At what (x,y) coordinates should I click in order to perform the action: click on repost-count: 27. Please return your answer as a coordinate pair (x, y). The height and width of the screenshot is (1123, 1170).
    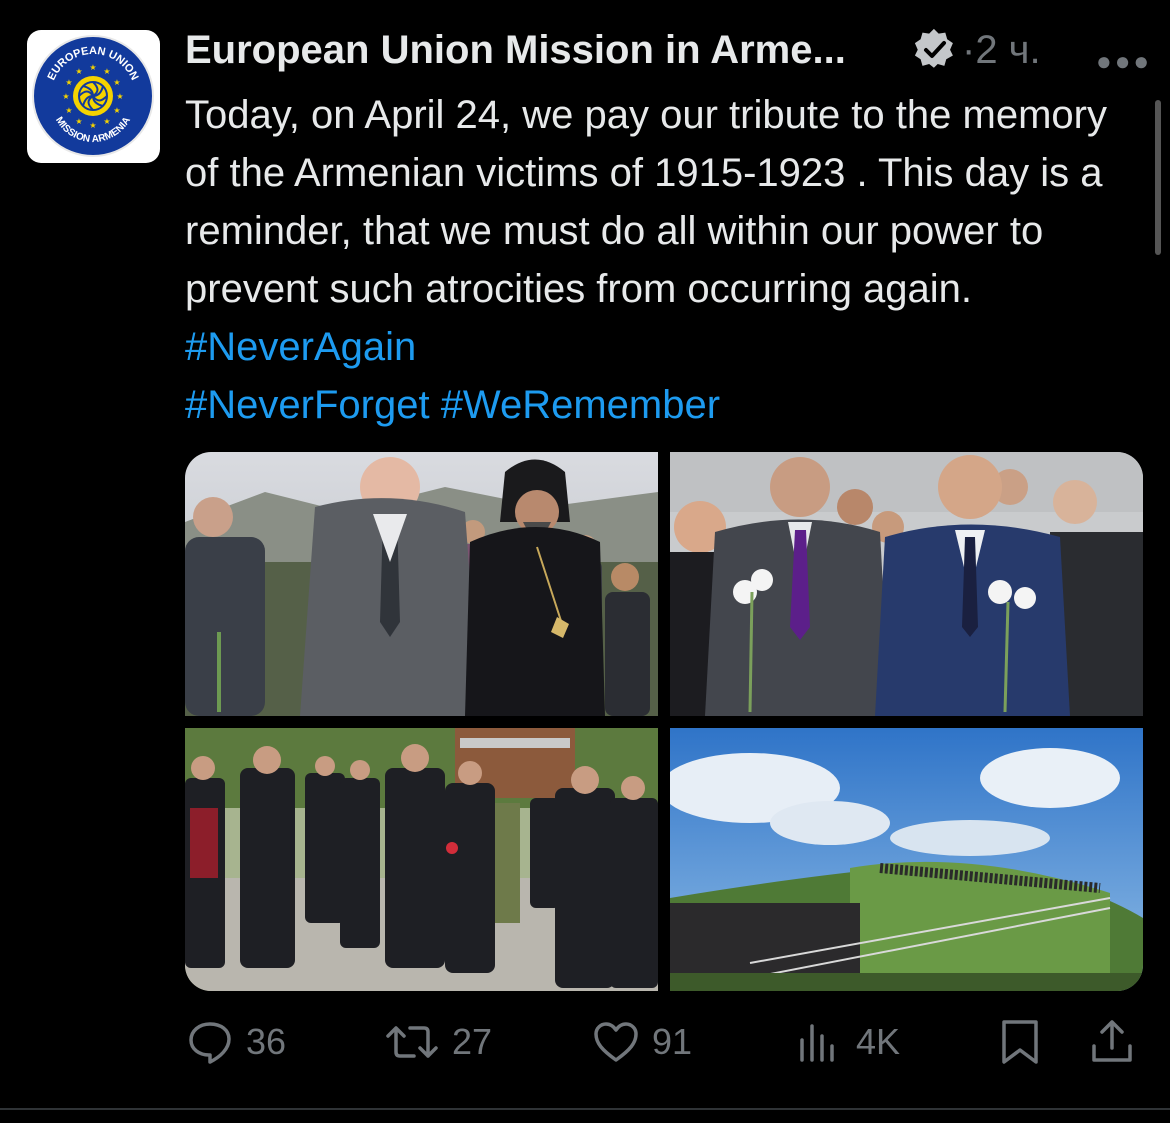
    Looking at the image, I should click on (472, 1041).